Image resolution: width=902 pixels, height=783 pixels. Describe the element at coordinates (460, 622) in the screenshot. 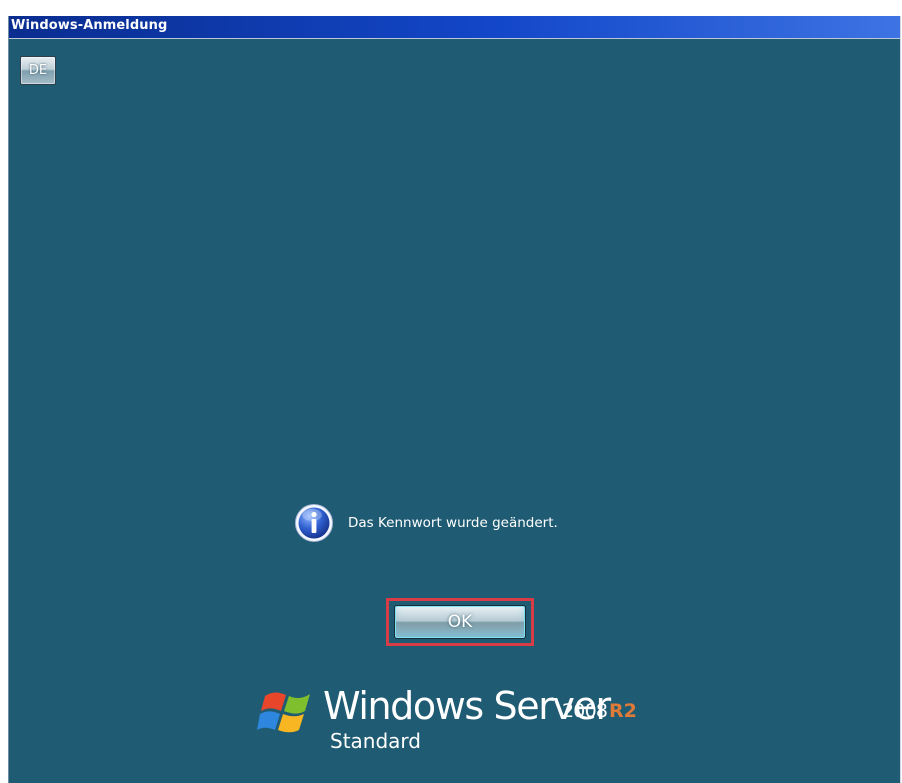

I see `ok-button: OK` at that location.